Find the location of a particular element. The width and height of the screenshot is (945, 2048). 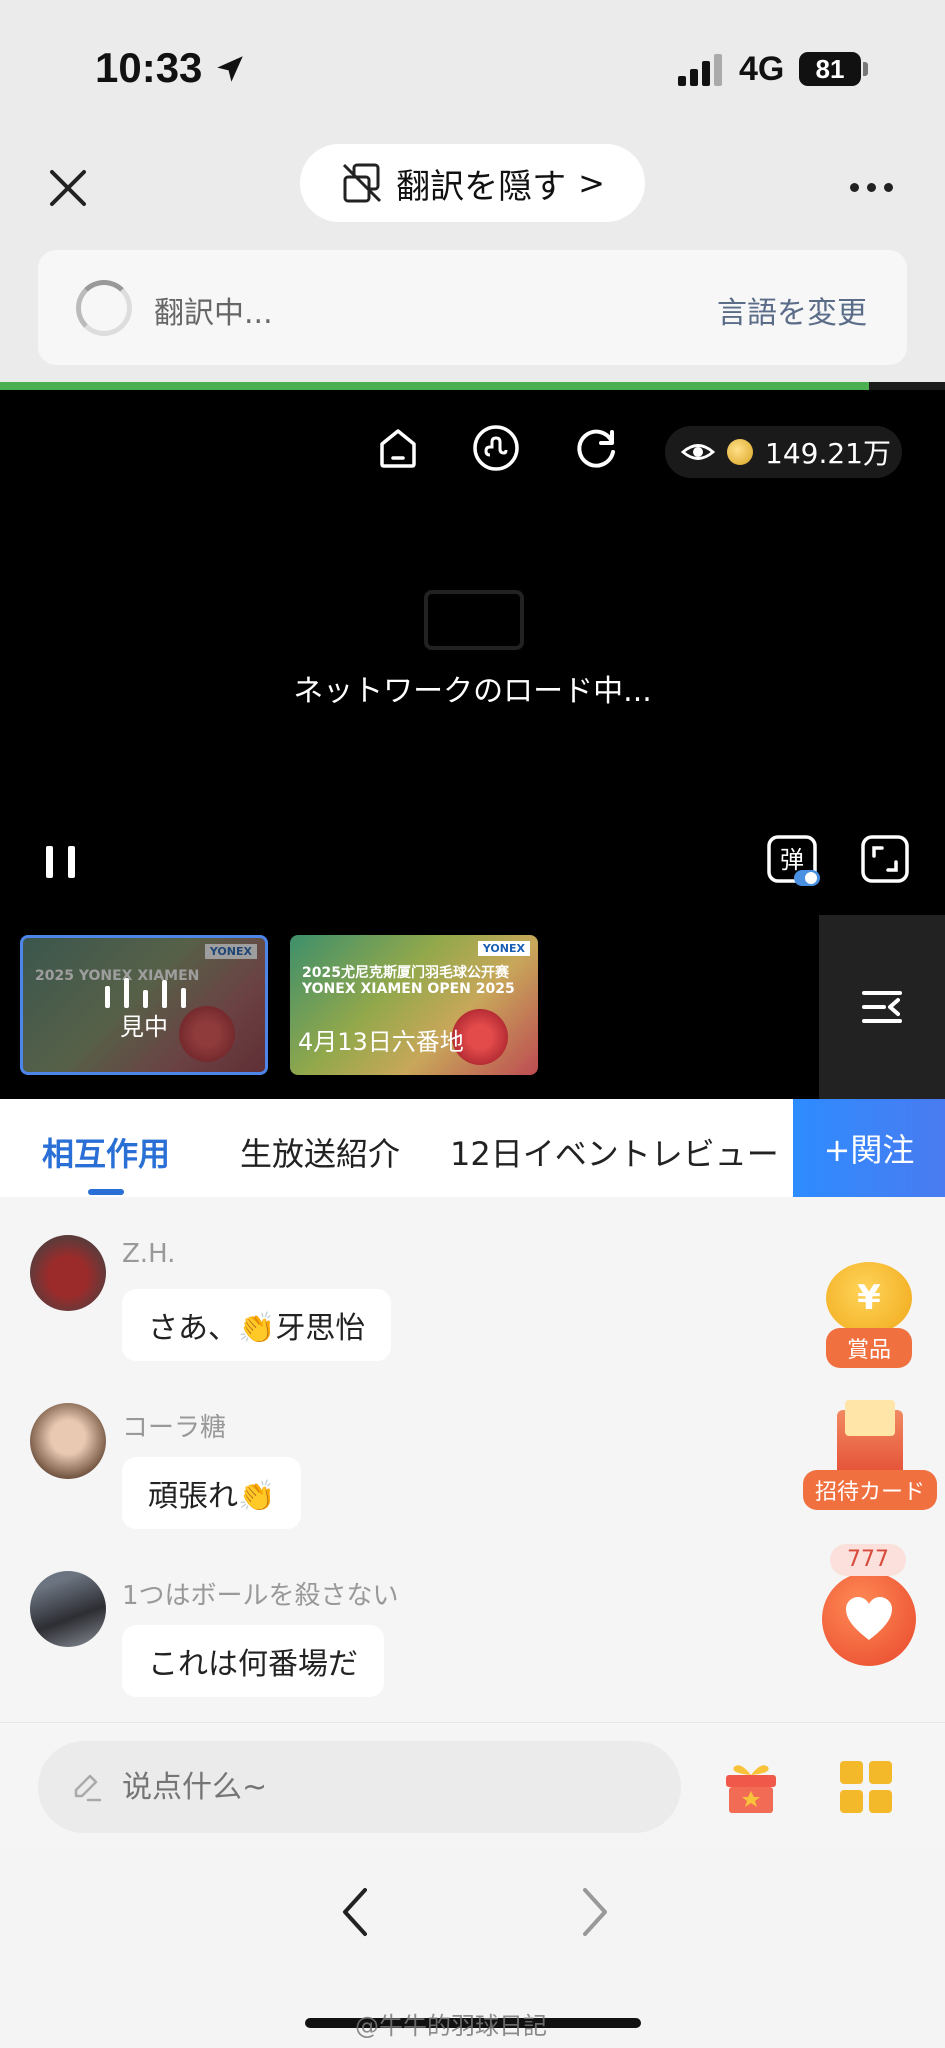

tab-event-review: 12日イベントレビュー is located at coordinates (614, 1152).